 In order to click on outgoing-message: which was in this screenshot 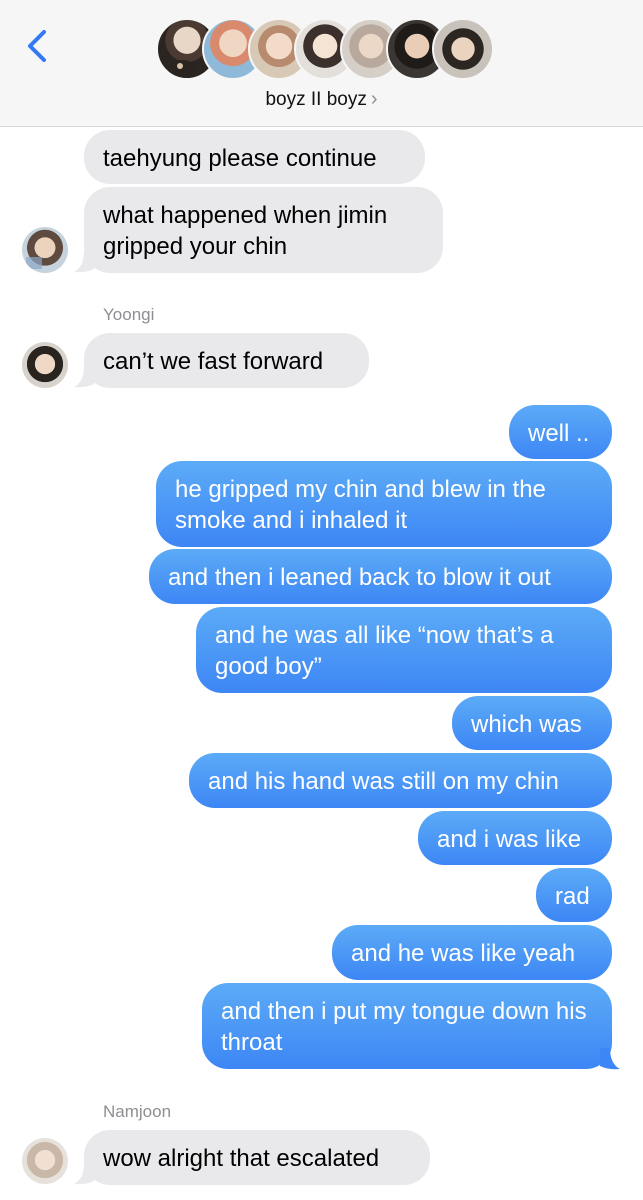, I will do `click(532, 723)`.